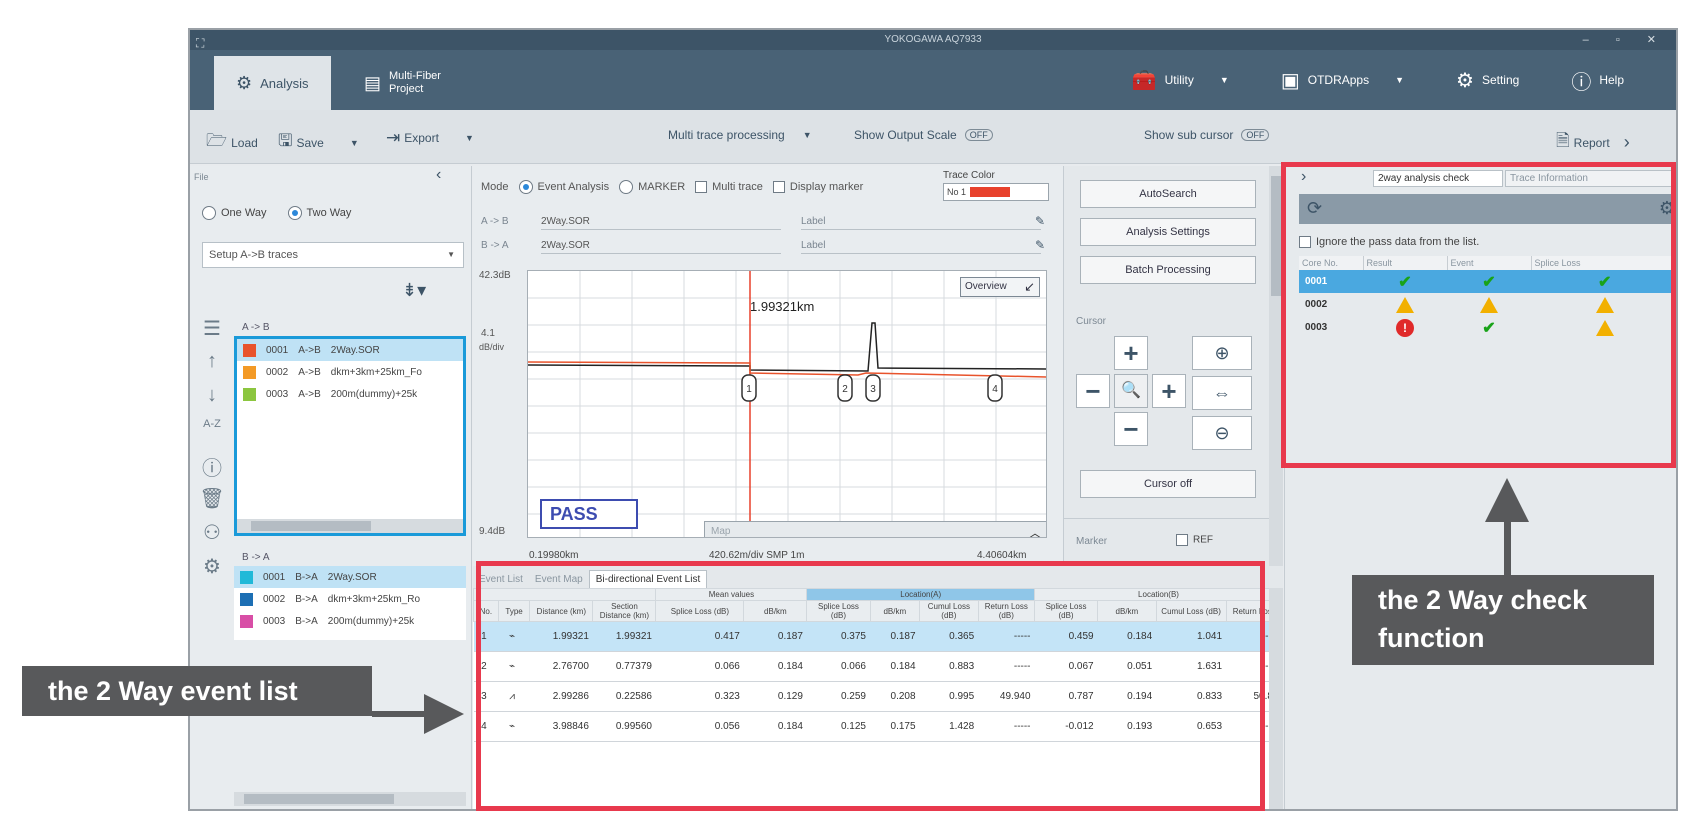  I want to click on load-button: 🗁 Load, so click(232, 142).